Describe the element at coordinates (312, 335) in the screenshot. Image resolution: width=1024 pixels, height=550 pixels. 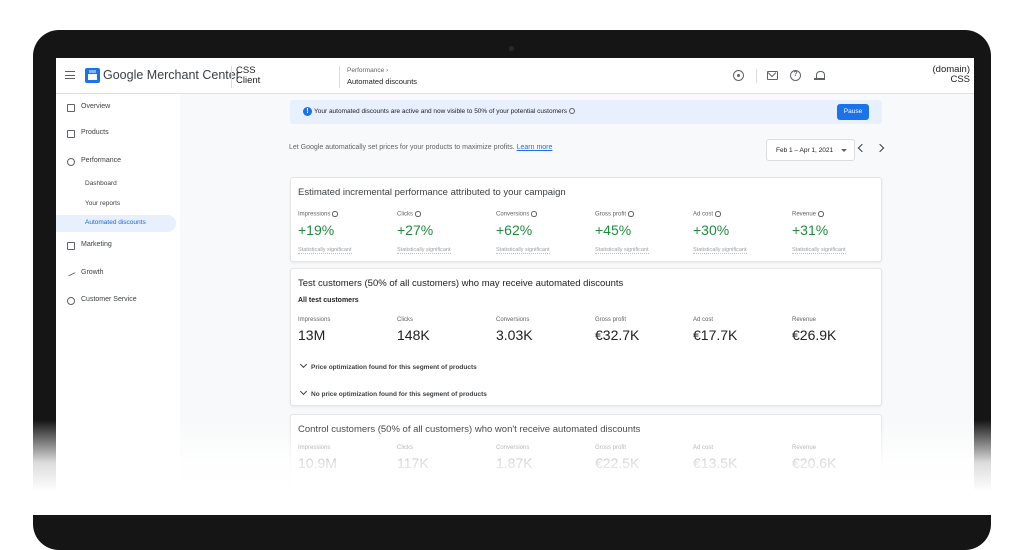
I see `metric-value: 13M` at that location.